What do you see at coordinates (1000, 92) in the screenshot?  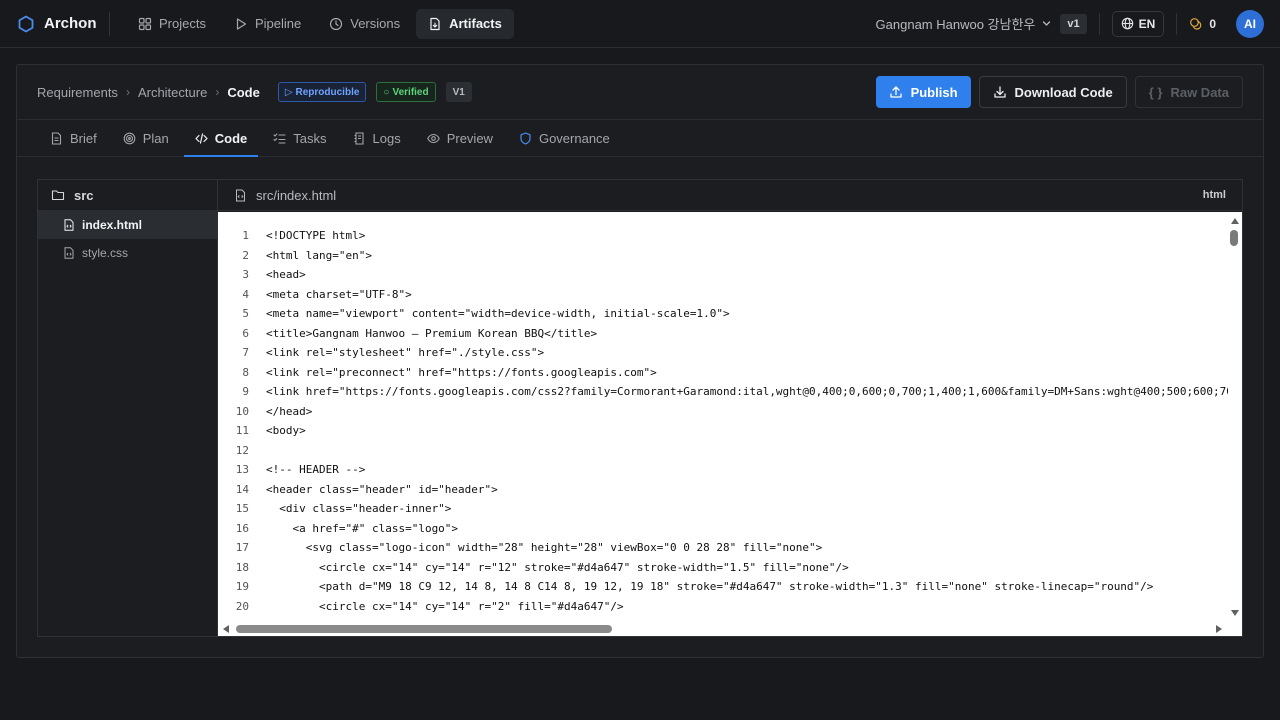 I see `download-icon` at bounding box center [1000, 92].